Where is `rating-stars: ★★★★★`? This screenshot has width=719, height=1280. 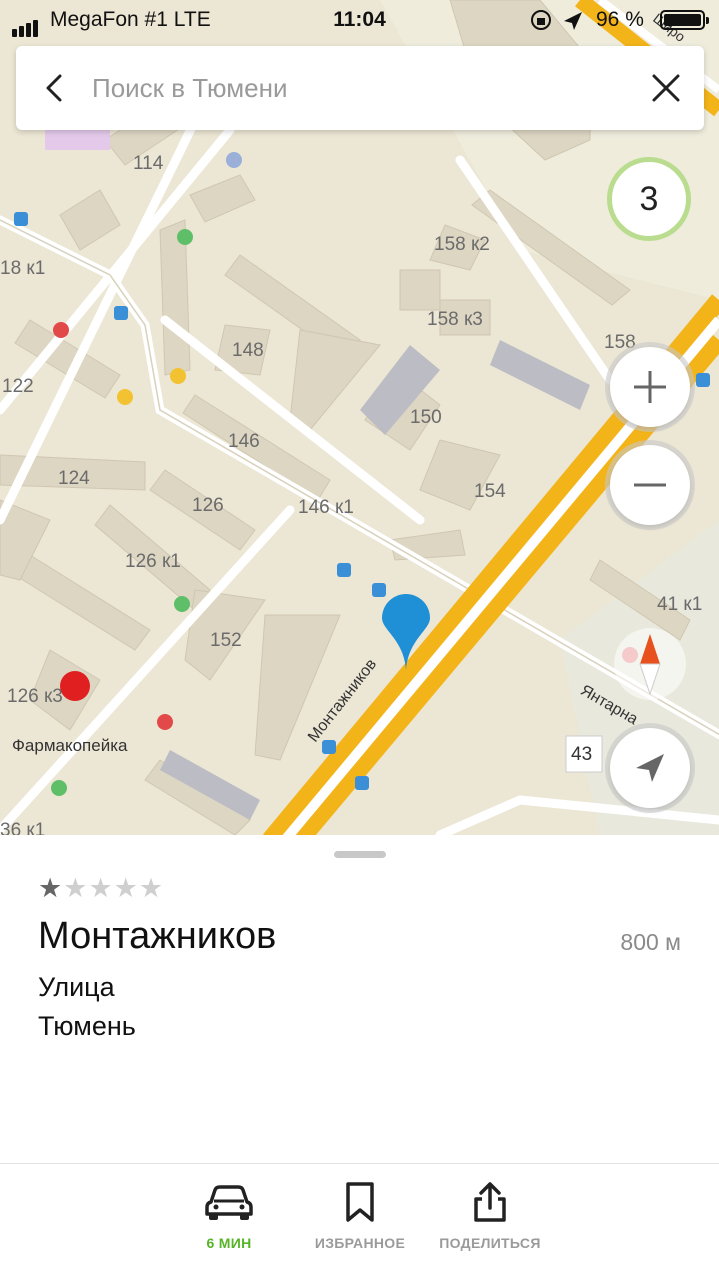
rating-stars: ★★★★★ is located at coordinates (101, 888).